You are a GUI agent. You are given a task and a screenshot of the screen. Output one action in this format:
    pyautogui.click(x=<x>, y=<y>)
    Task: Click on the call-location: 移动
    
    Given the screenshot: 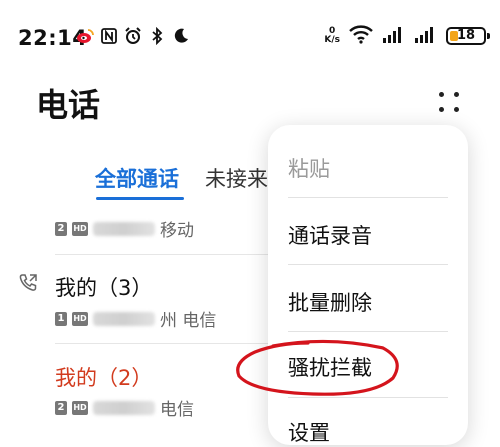 What is the action you would take?
    pyautogui.click(x=177, y=231)
    